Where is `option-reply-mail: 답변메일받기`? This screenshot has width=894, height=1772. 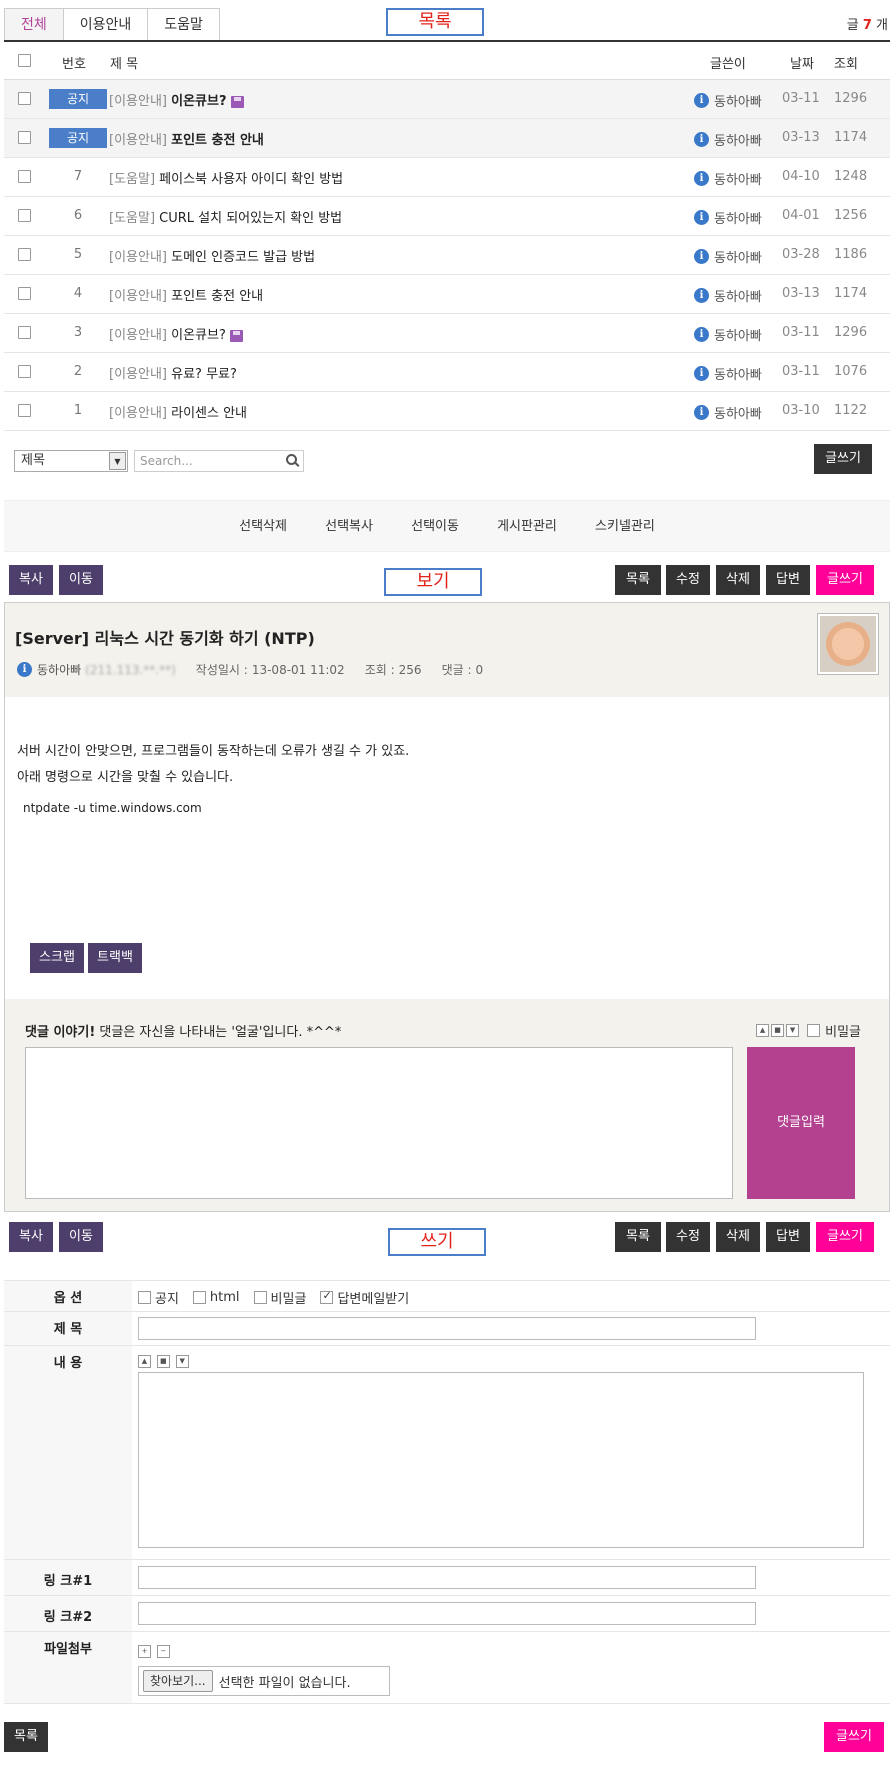 option-reply-mail: 답변메일받기 is located at coordinates (364, 1297).